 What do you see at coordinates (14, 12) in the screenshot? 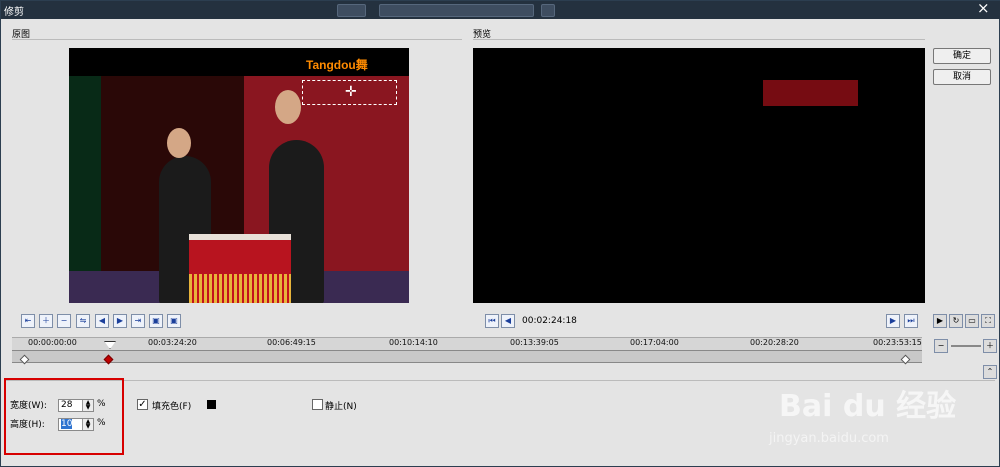
I see `window-title: 修剪` at bounding box center [14, 12].